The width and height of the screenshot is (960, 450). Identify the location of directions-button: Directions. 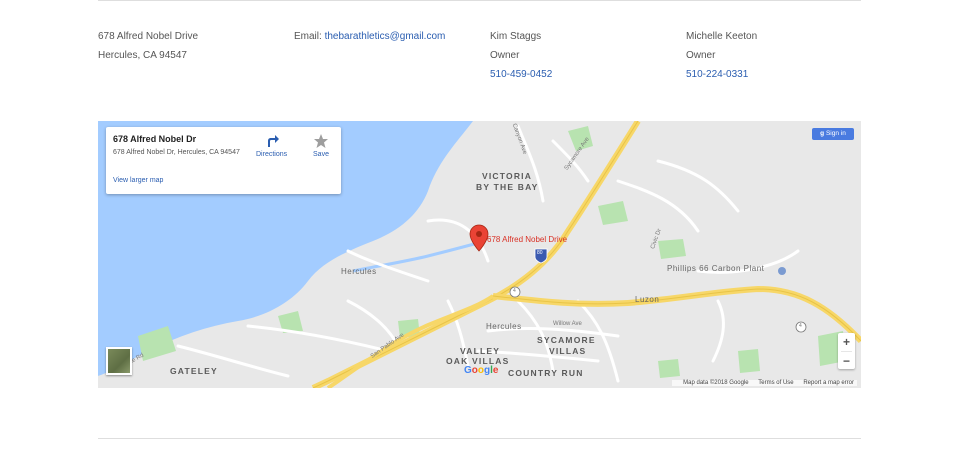
(271, 145).